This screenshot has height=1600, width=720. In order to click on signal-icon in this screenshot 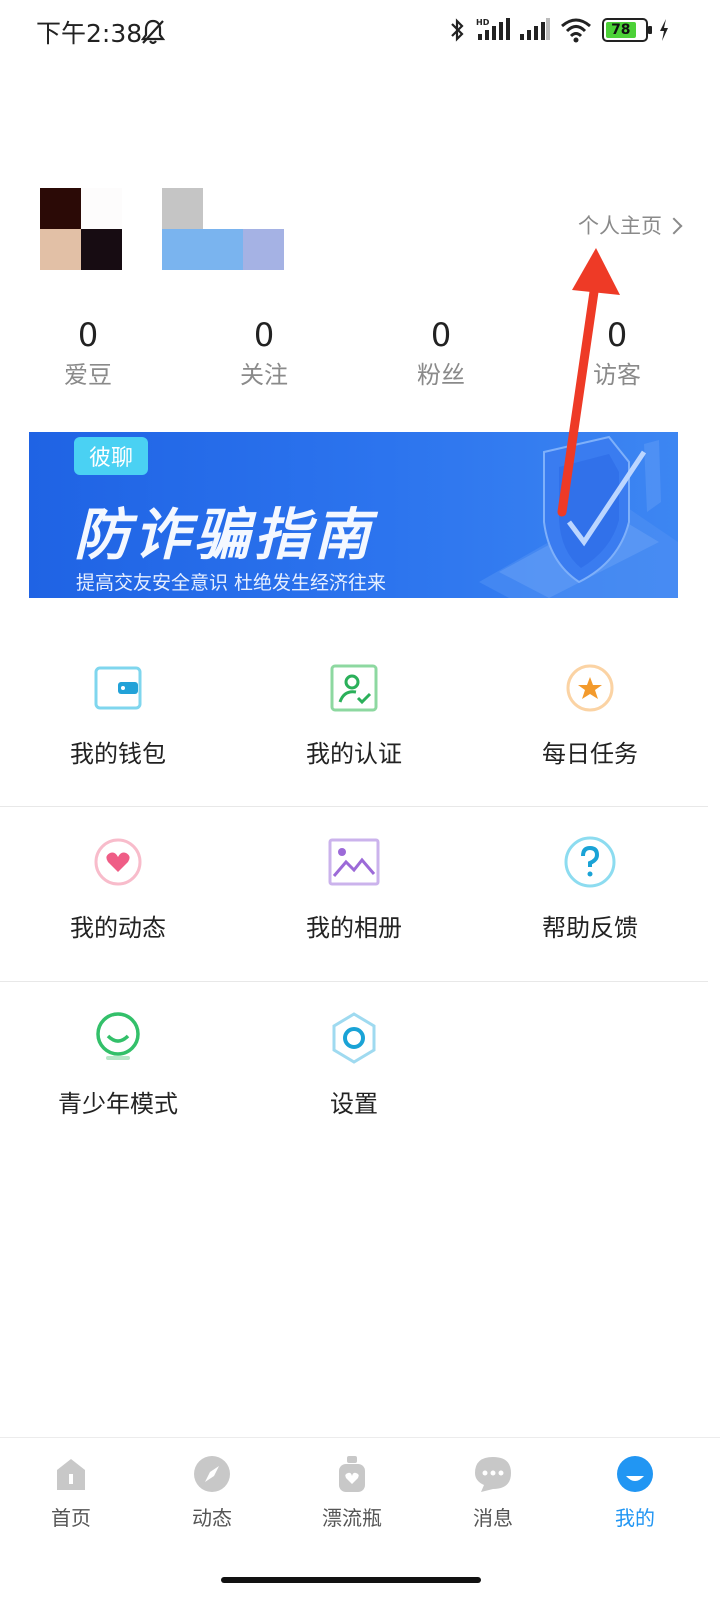, I will do `click(535, 29)`.